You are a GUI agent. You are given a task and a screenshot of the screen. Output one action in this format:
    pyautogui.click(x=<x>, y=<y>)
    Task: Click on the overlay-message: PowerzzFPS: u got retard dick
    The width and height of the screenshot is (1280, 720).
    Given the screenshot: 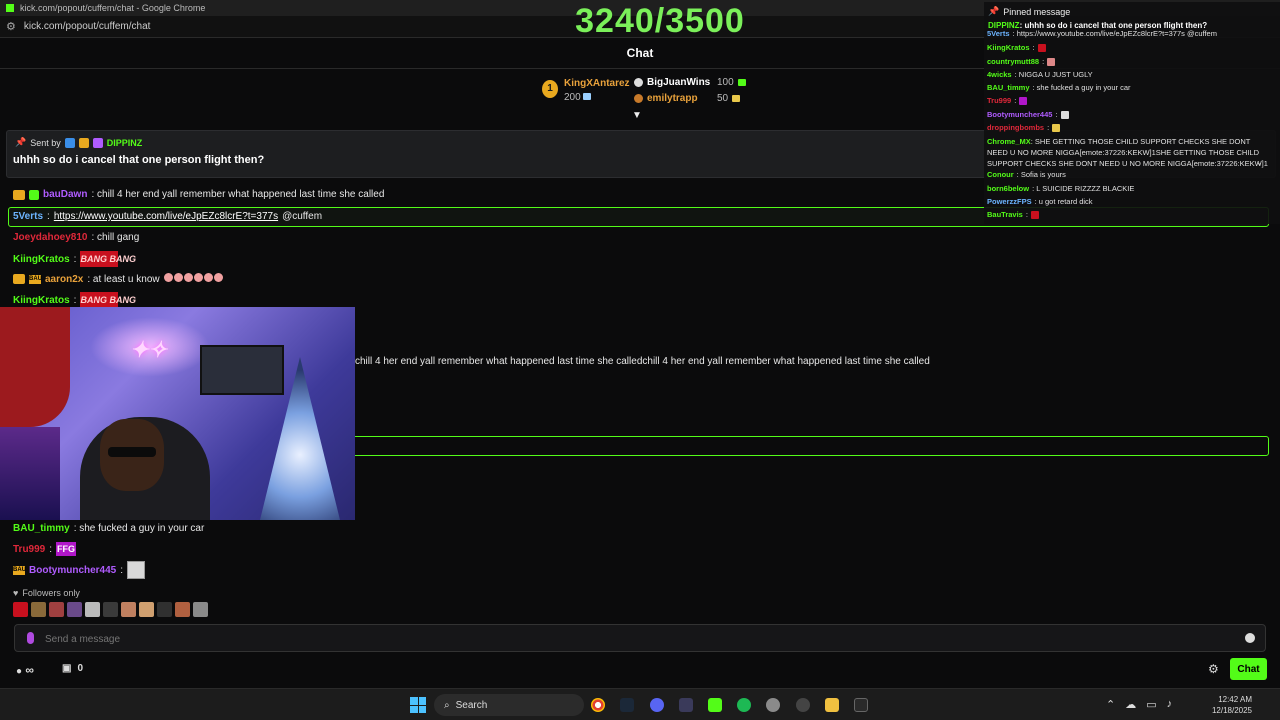 What is the action you would take?
    pyautogui.click(x=1040, y=201)
    